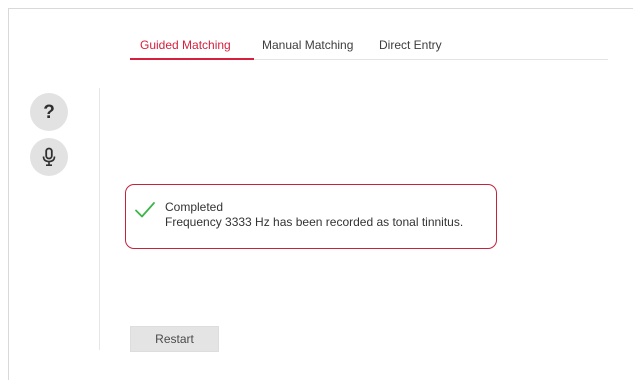 Image resolution: width=633 pixels, height=380 pixels. Describe the element at coordinates (99, 219) in the screenshot. I see `sidebar-divider` at that location.